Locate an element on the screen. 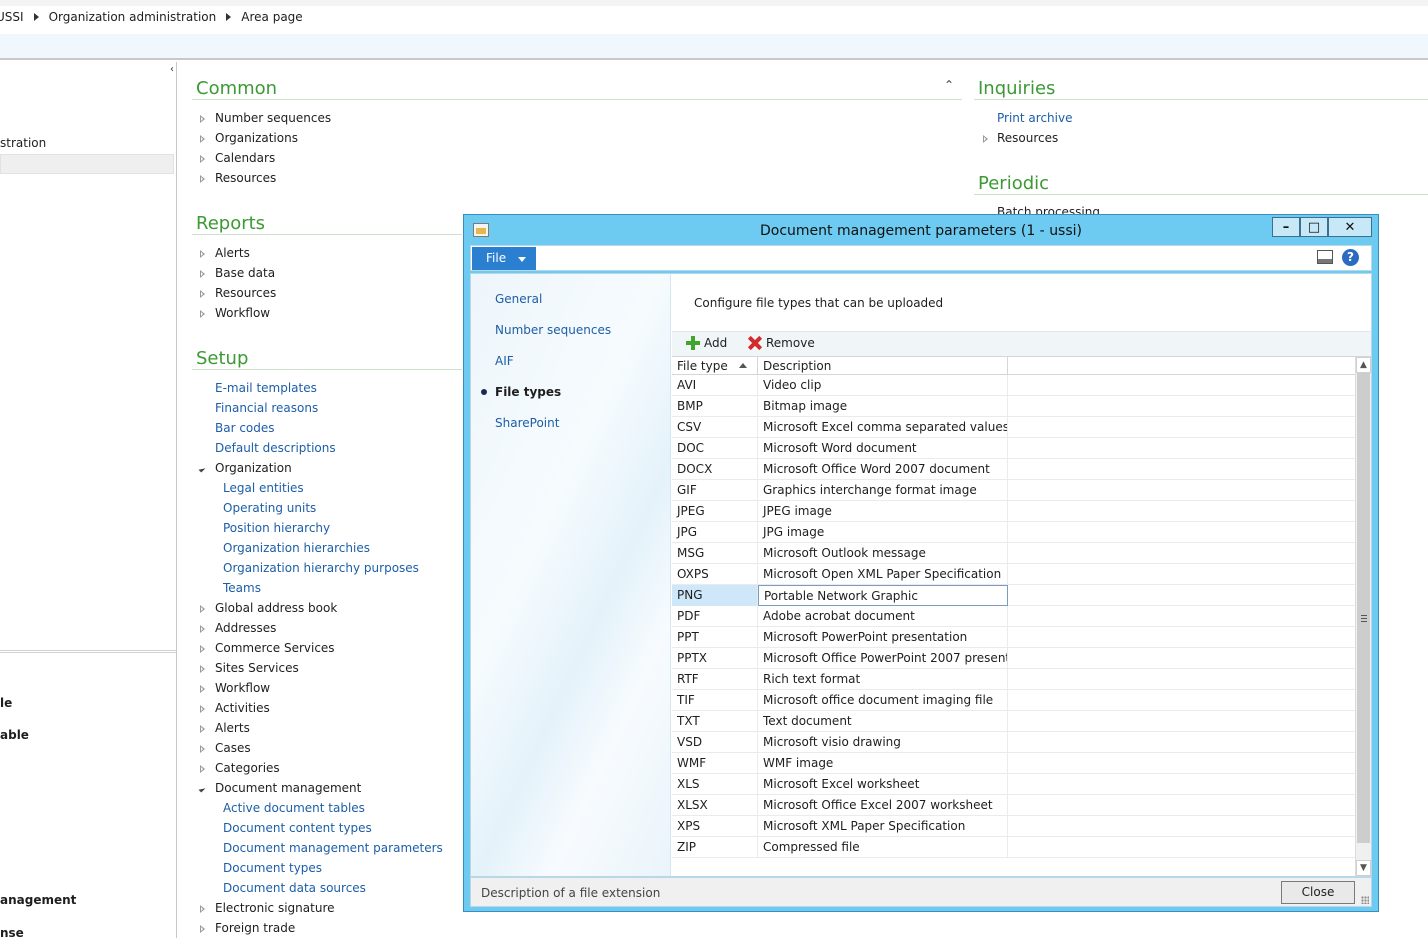 Image resolution: width=1428 pixels, height=938 pixels. group-global-address-book: Global address book is located at coordinates (276, 608).